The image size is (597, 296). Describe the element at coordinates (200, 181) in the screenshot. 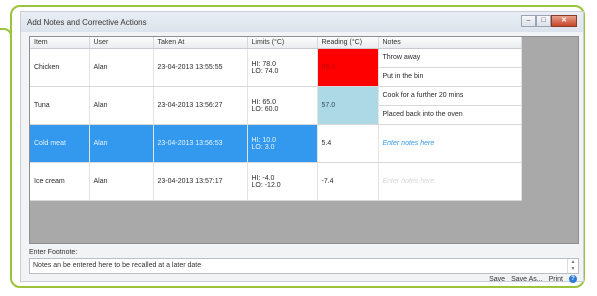

I see `cell-taken-at: 23-04-2013 13:57:17` at that location.